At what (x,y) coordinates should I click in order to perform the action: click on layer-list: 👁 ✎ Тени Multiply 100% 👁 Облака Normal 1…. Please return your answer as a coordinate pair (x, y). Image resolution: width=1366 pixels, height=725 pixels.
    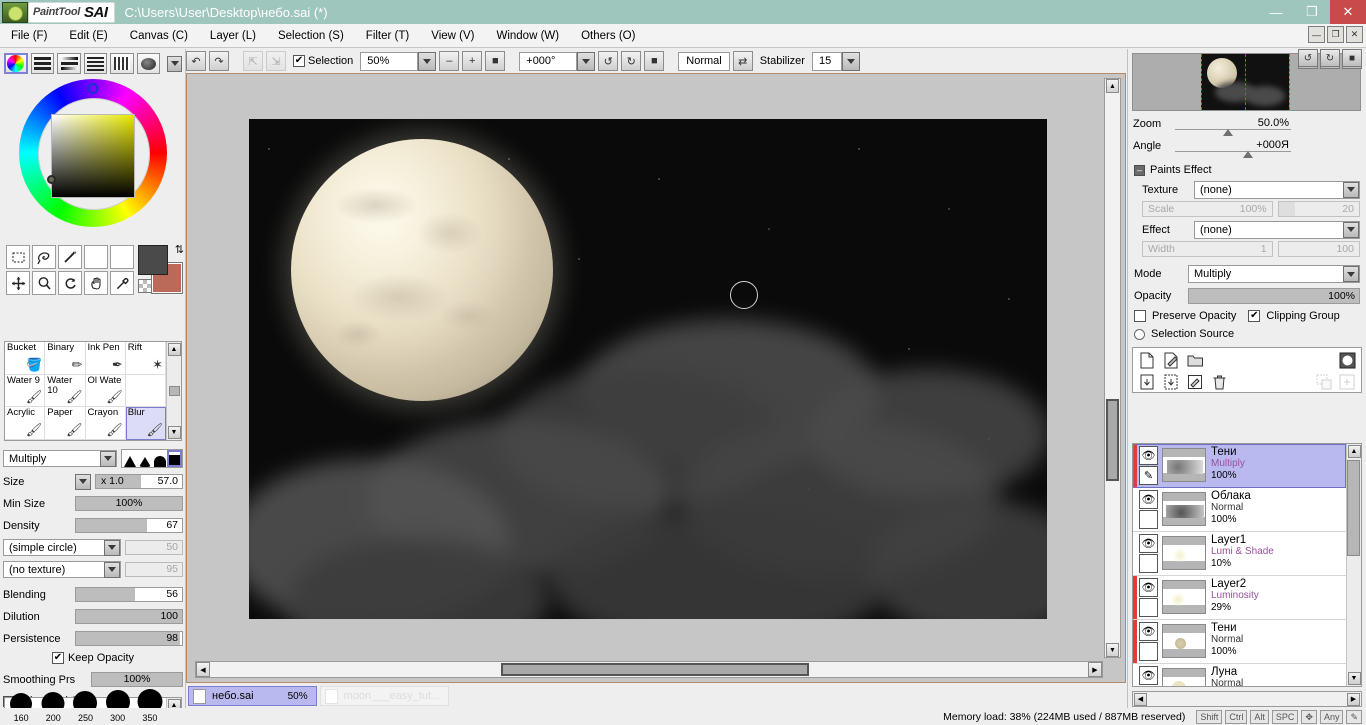
    Looking at the image, I should click on (1247, 565).